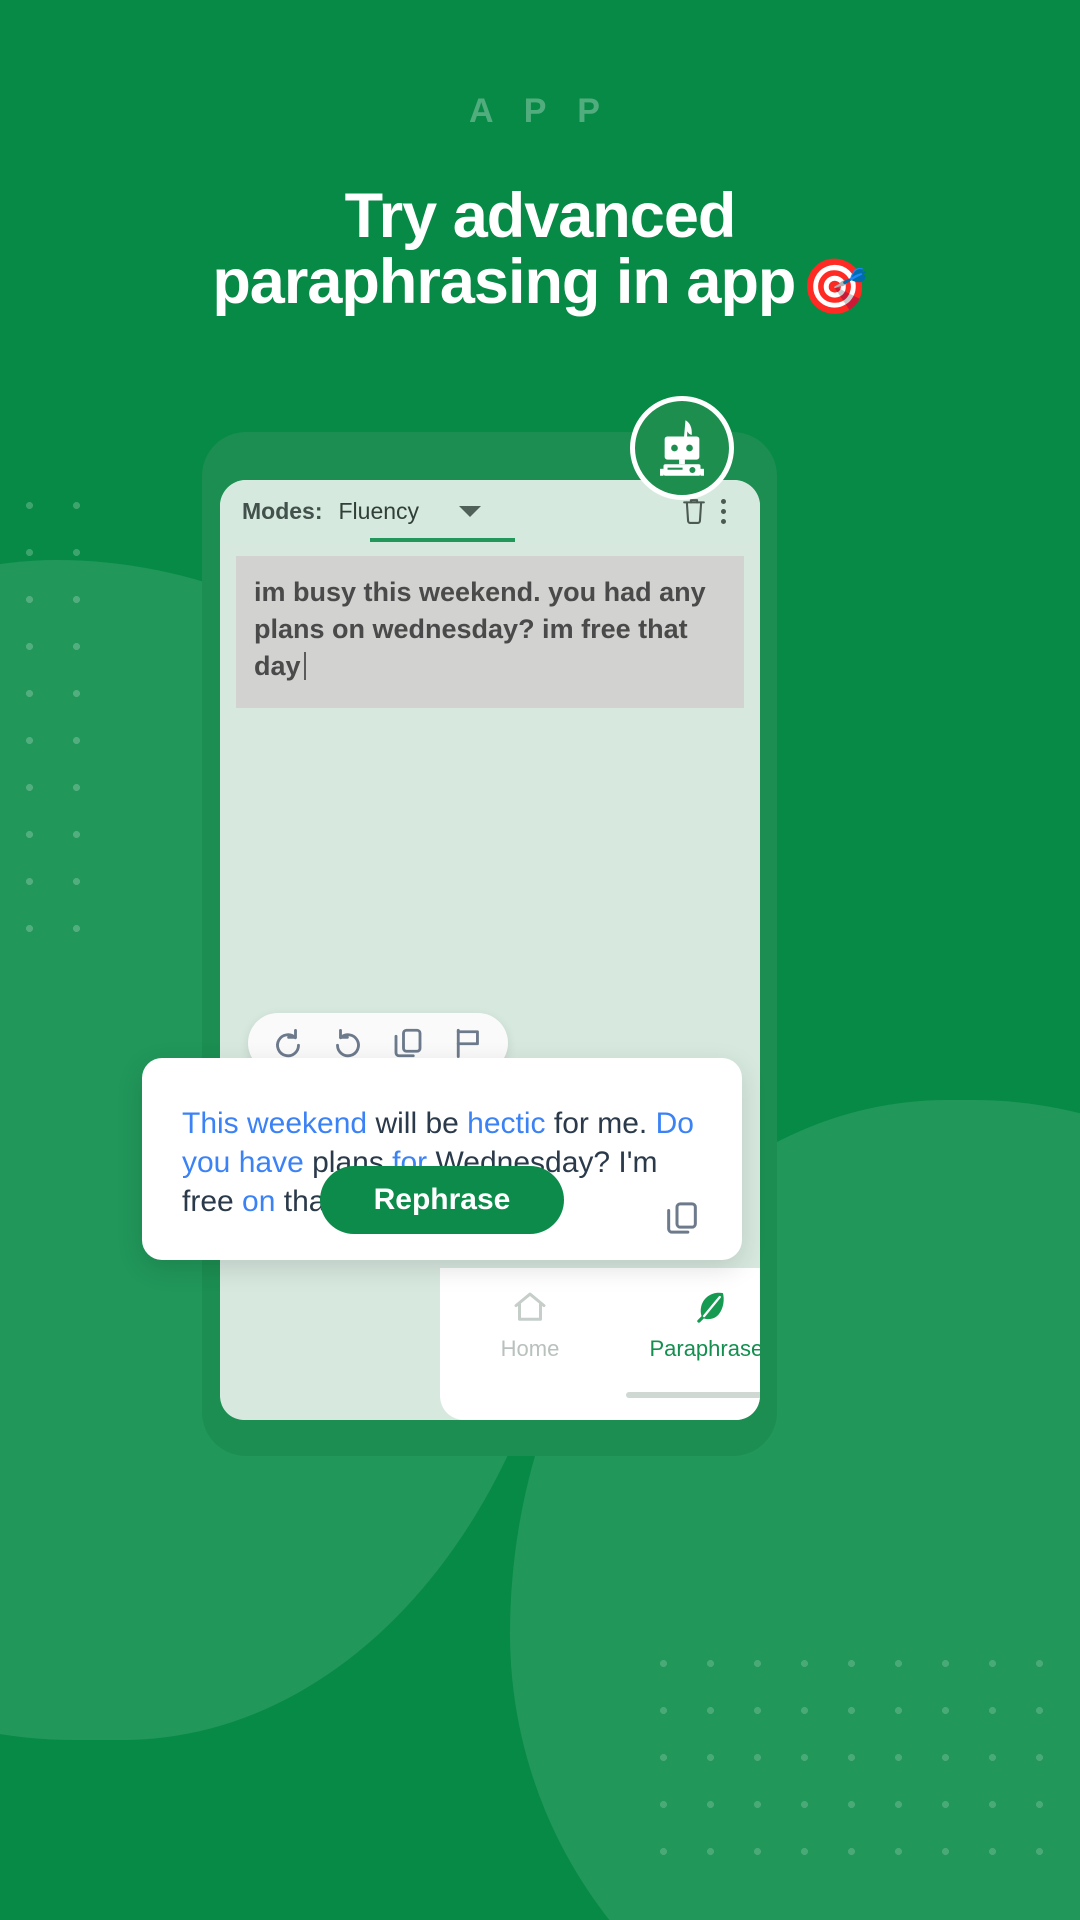 The height and width of the screenshot is (1920, 1080). What do you see at coordinates (348, 1043) in the screenshot?
I see `redo-icon` at bounding box center [348, 1043].